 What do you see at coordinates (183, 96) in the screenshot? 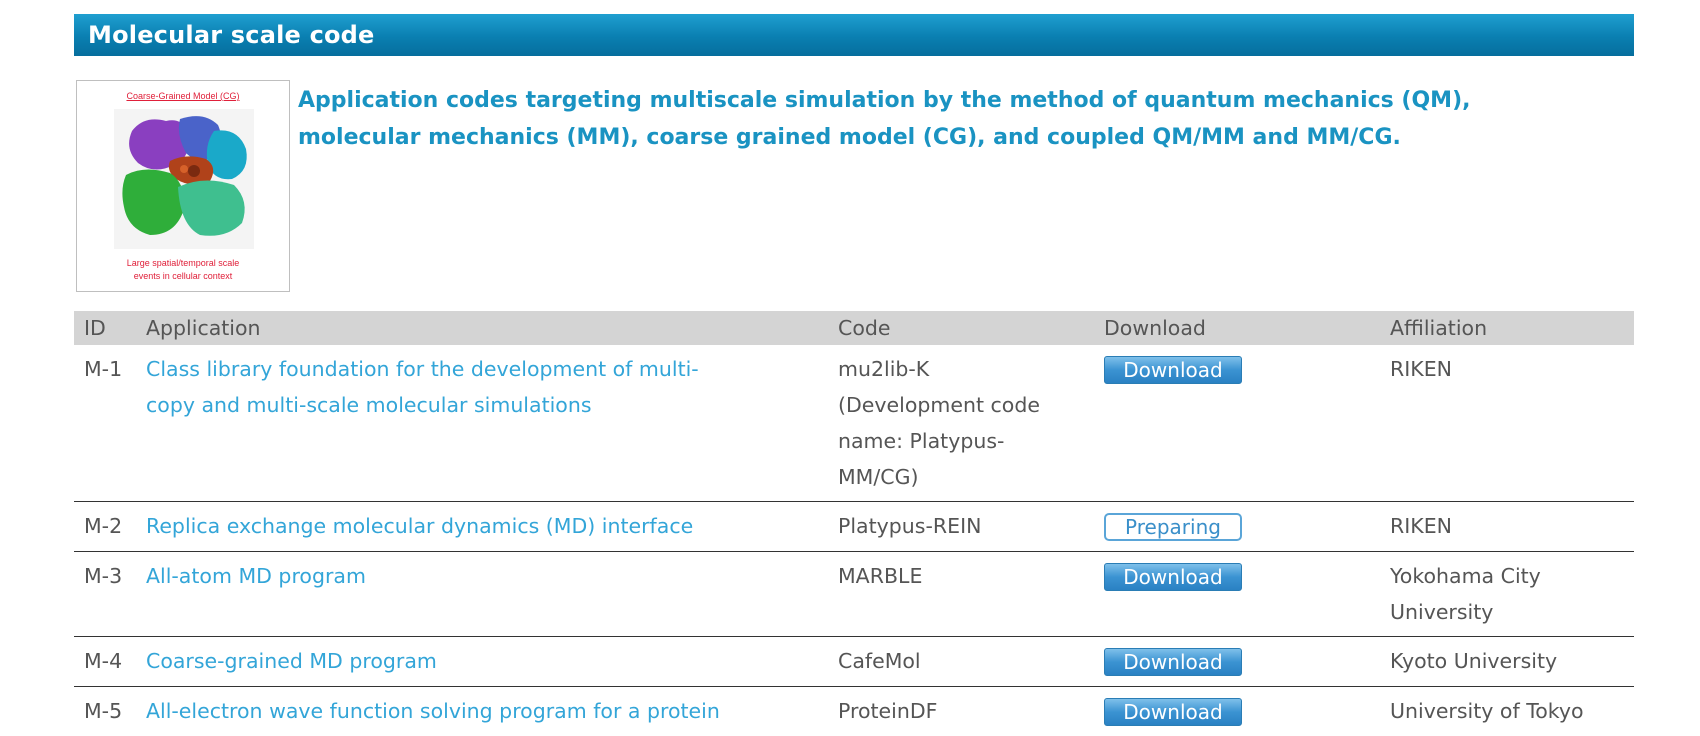
I see `thumbnail-title: Coarse-Grained Model (CG)` at bounding box center [183, 96].